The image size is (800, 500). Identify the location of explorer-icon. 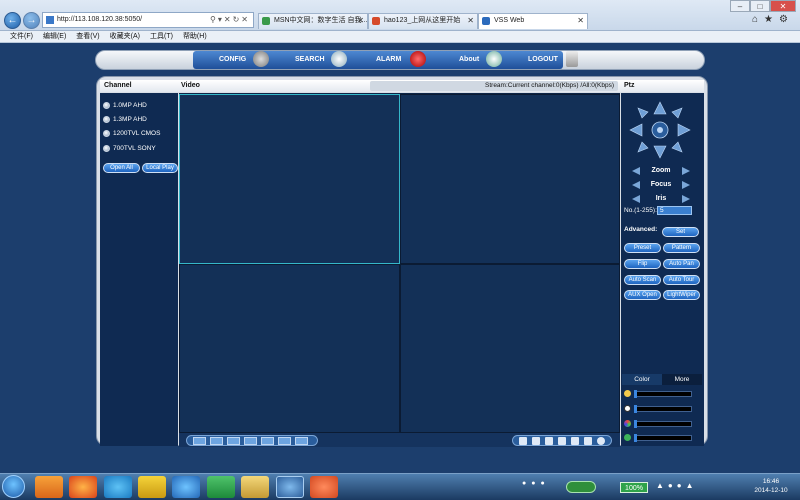
(255, 487).